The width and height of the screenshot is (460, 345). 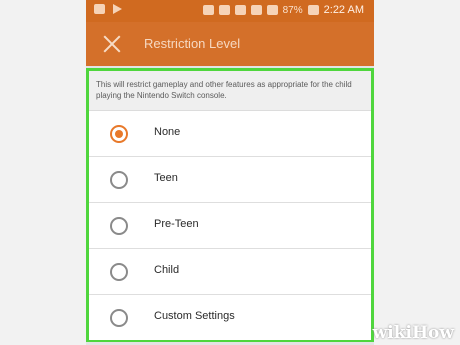 What do you see at coordinates (167, 270) in the screenshot?
I see `option-label: Child` at bounding box center [167, 270].